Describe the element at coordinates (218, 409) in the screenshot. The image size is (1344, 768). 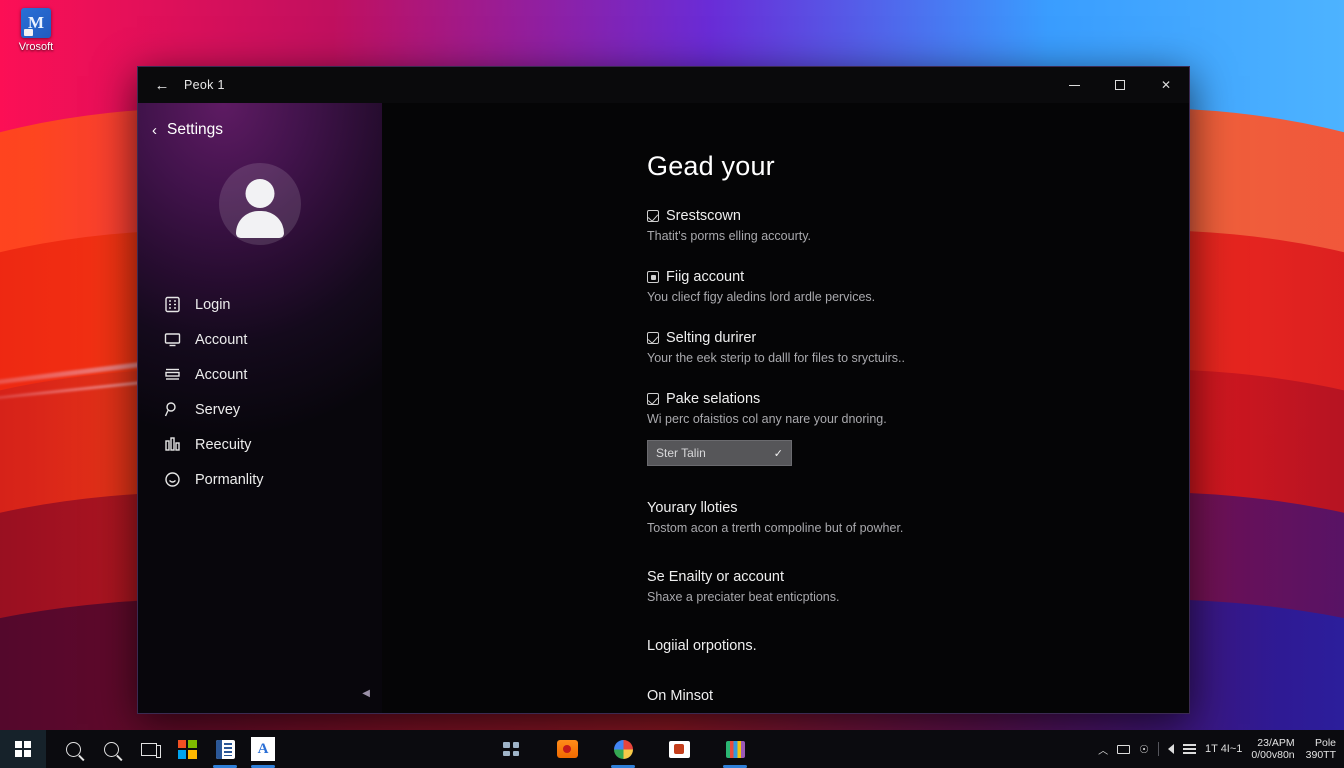
I see `sidebar-item-label: Servey` at that location.